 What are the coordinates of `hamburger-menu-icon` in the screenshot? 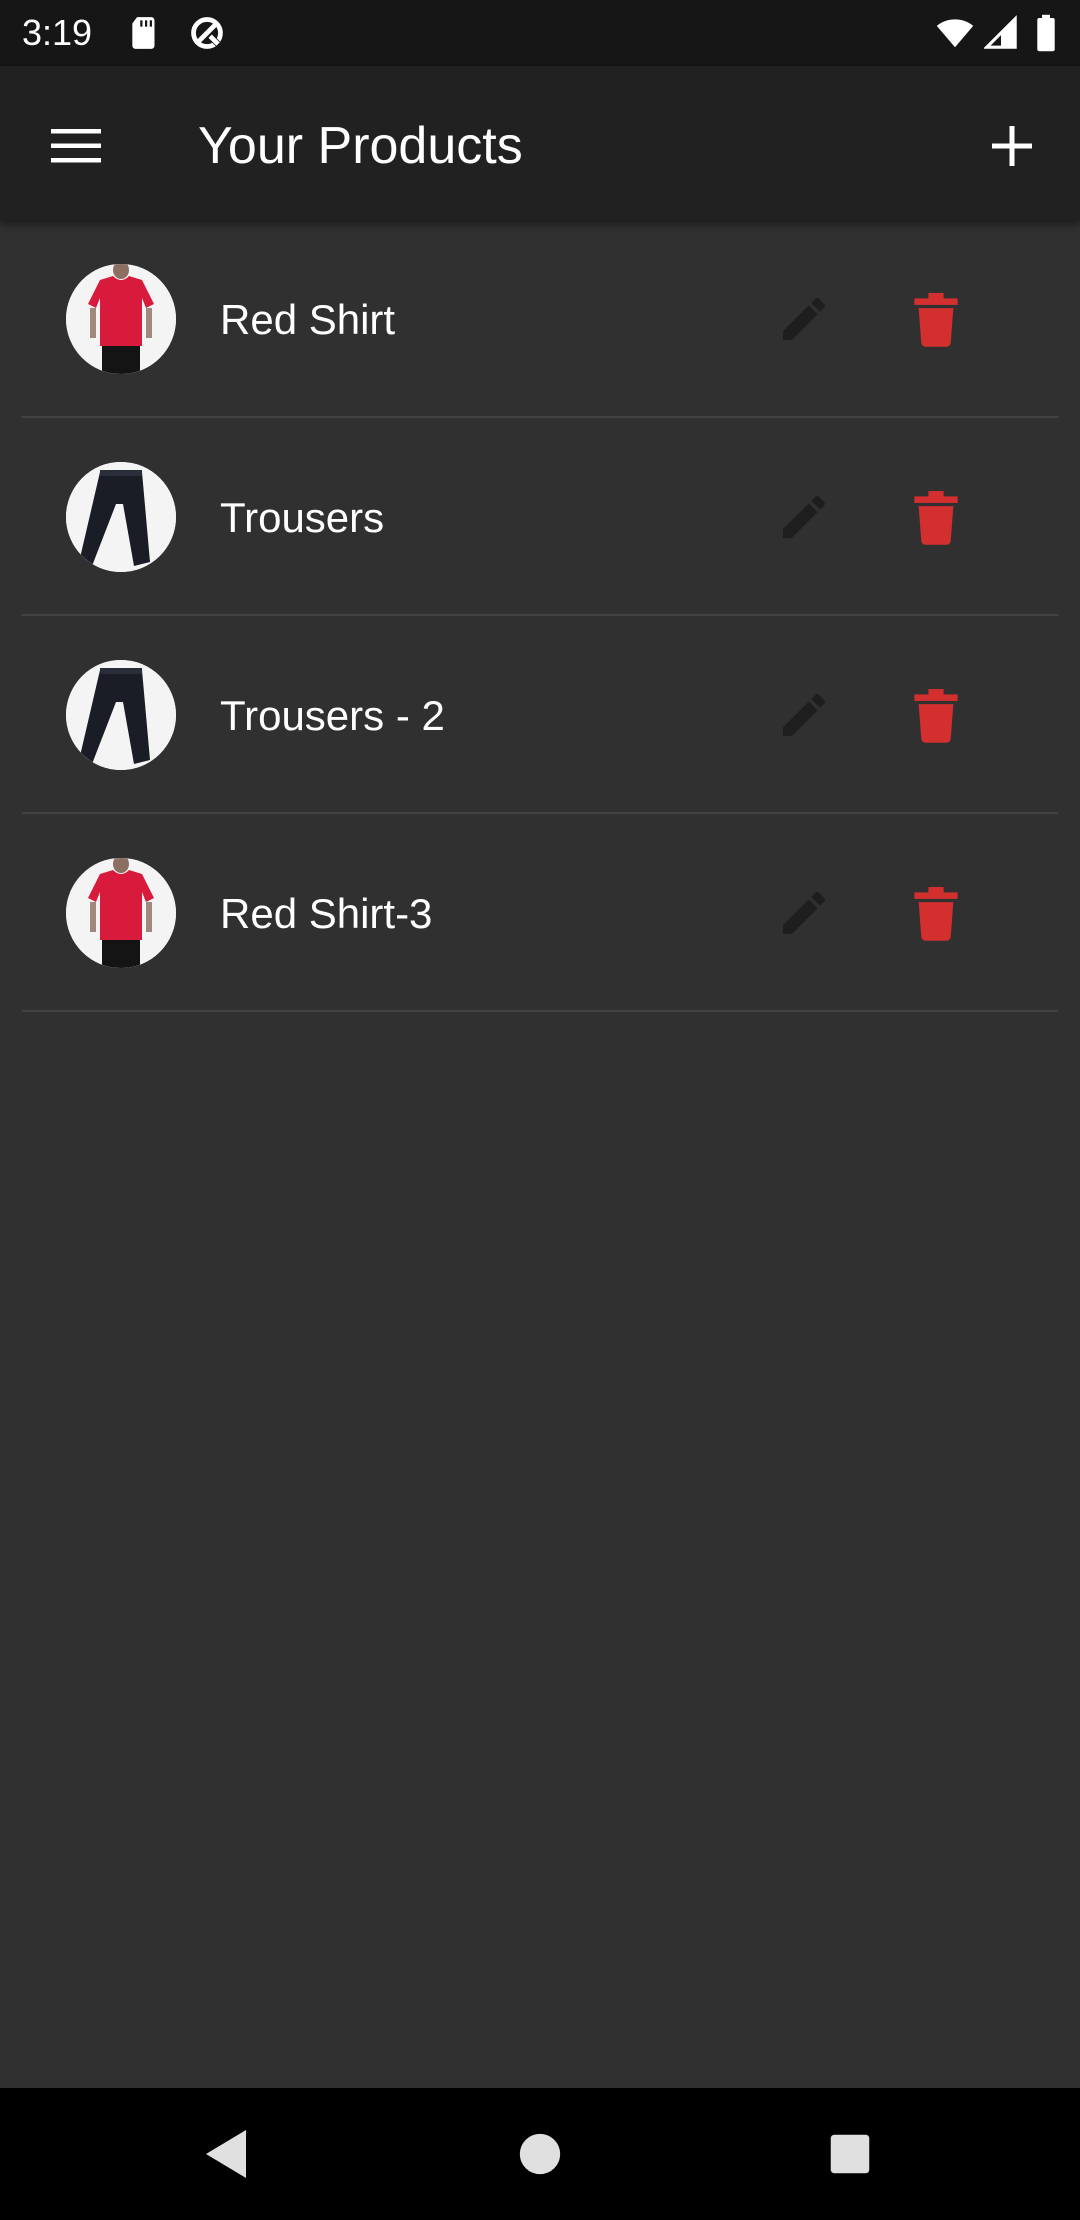 It's located at (76, 146).